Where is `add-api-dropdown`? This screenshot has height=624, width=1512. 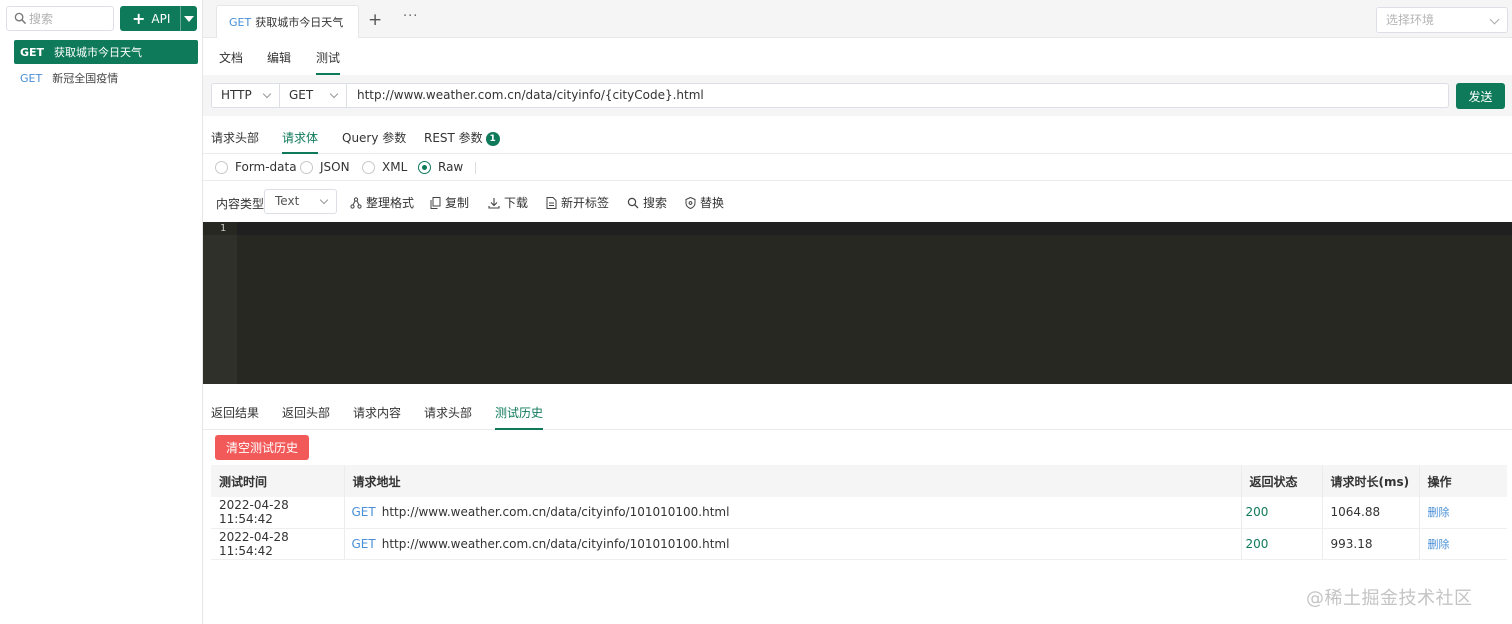 add-api-dropdown is located at coordinates (189, 18).